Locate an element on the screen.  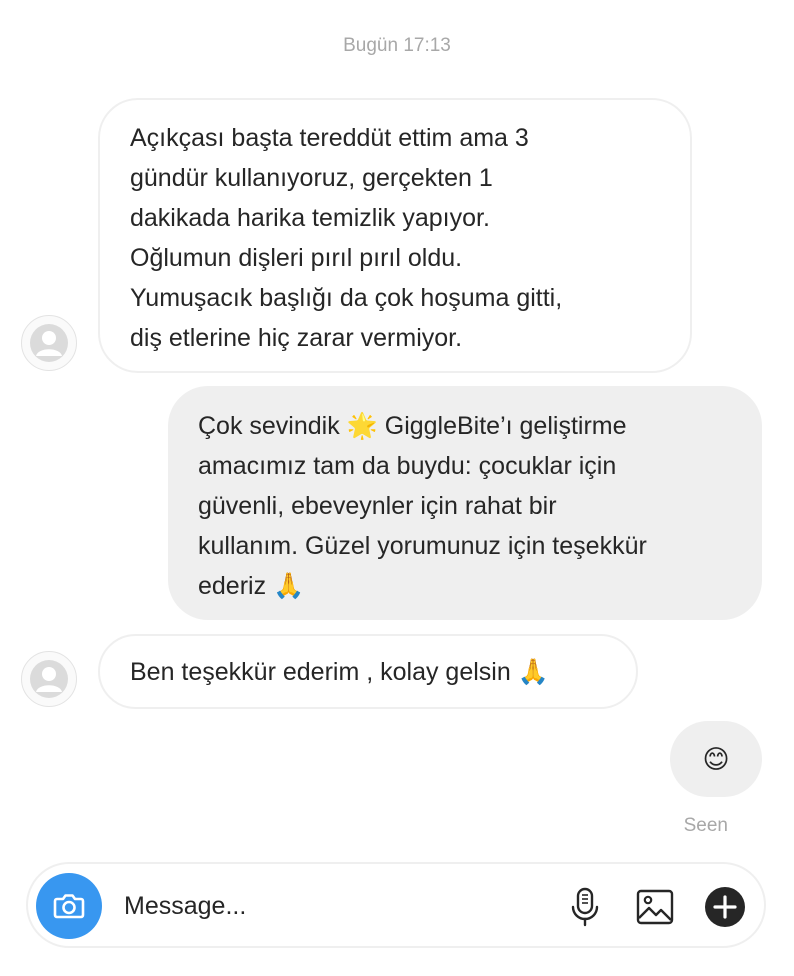
message-composer is located at coordinates (396, 905).